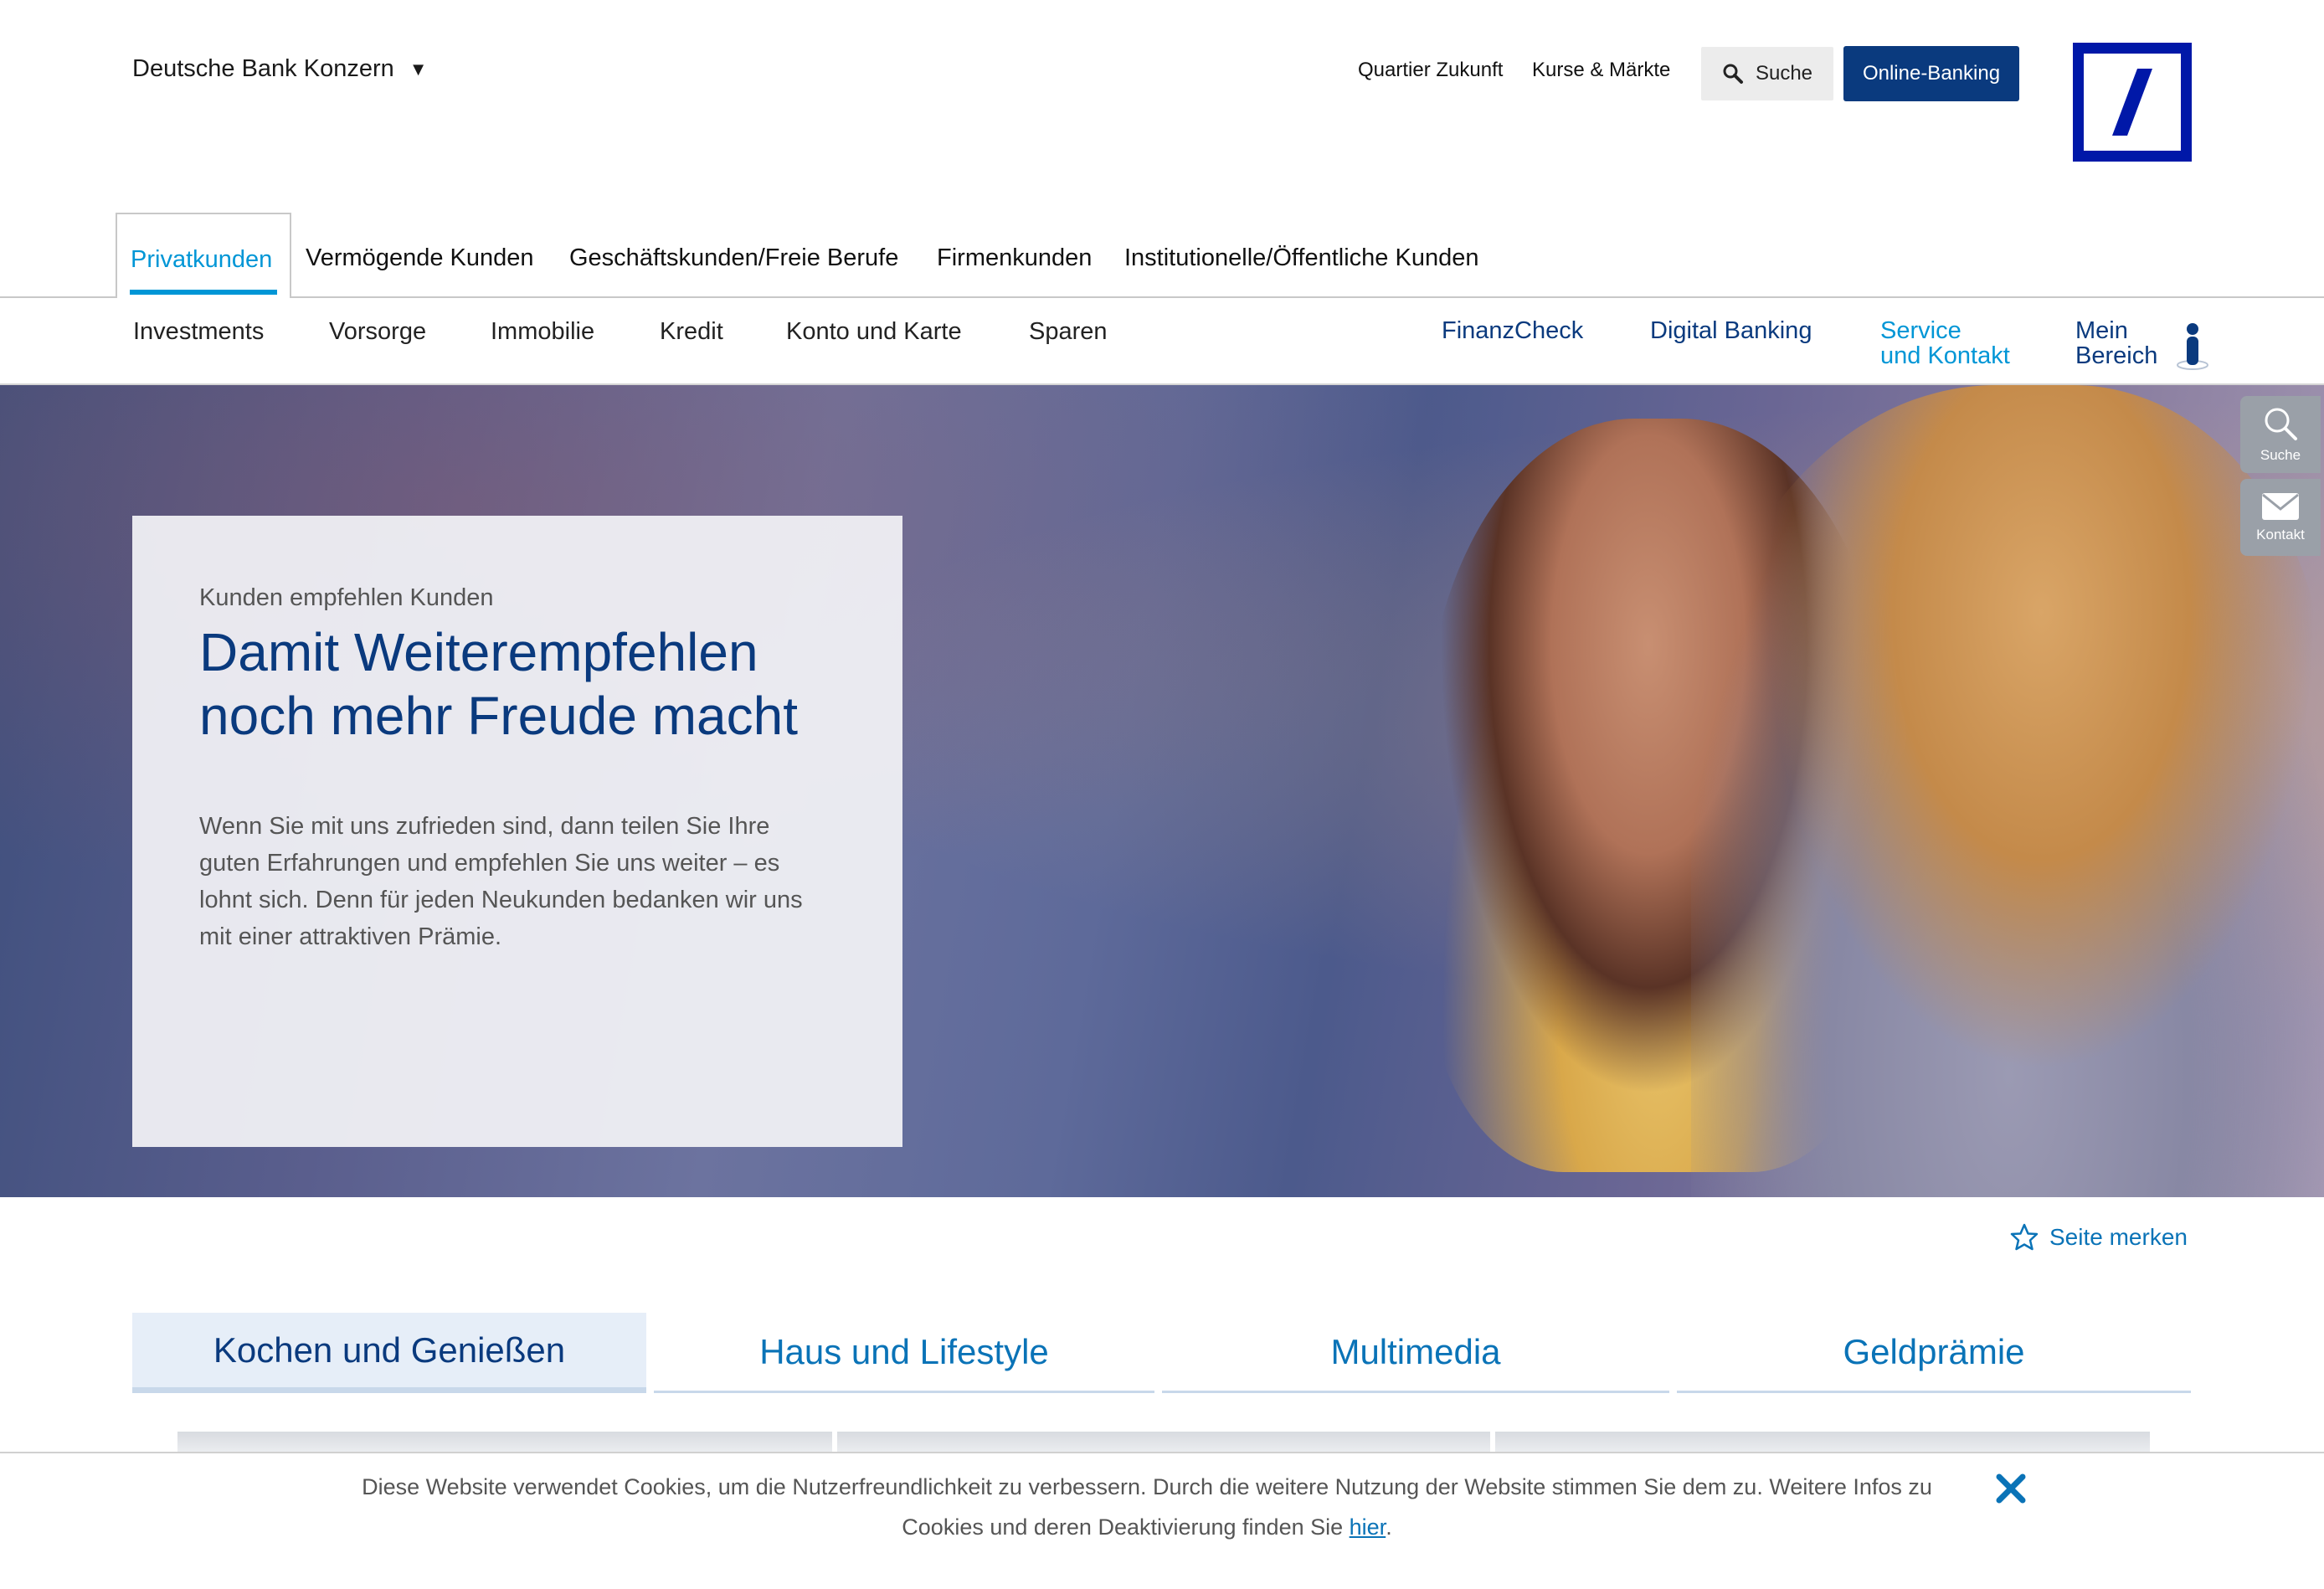  What do you see at coordinates (378, 332) in the screenshot?
I see `subnav-vorsorge: Vorsorge` at bounding box center [378, 332].